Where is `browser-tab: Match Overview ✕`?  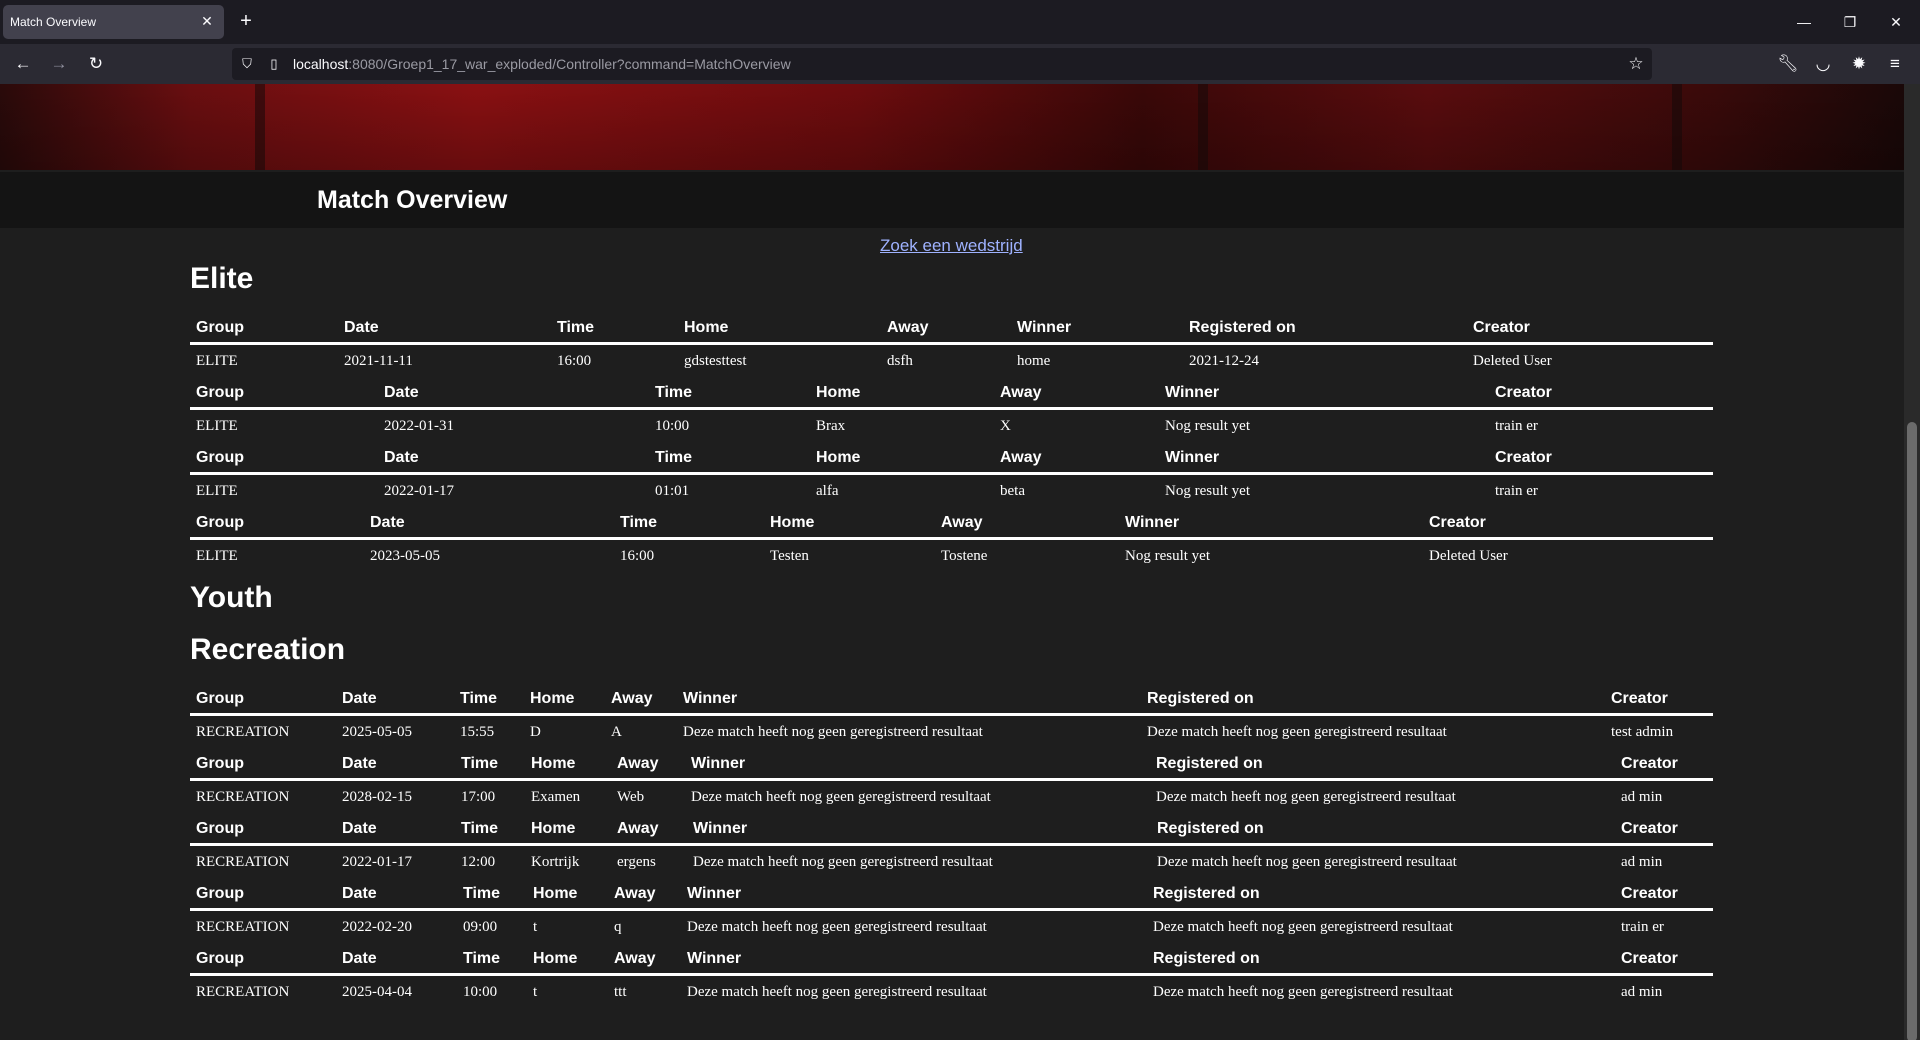 browser-tab: Match Overview ✕ is located at coordinates (113, 22).